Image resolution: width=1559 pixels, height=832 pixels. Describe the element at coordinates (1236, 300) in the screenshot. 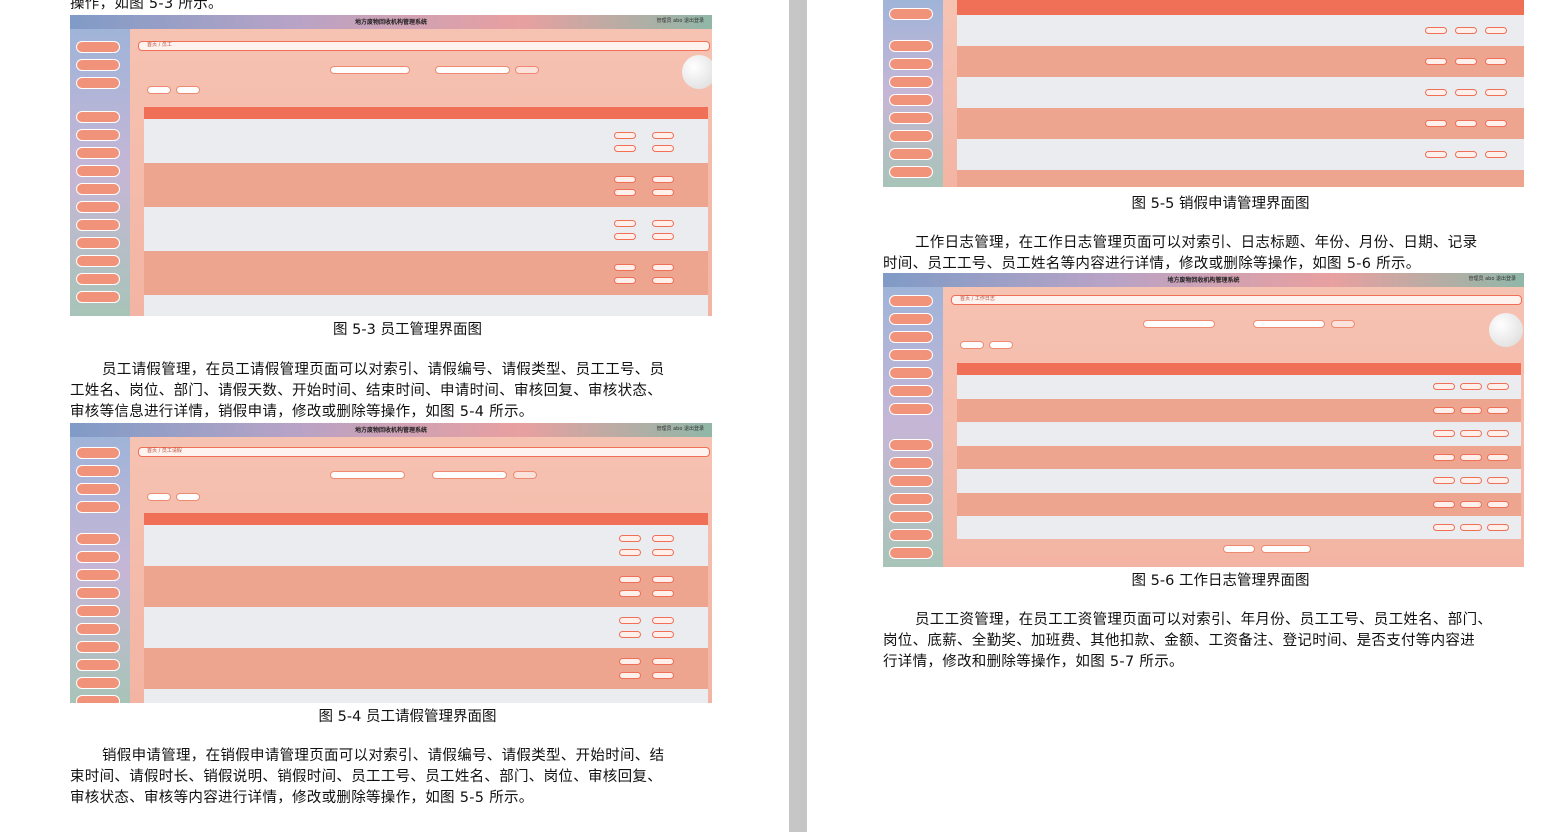

I see `breadcrumb: 首页 / 工作日志` at that location.